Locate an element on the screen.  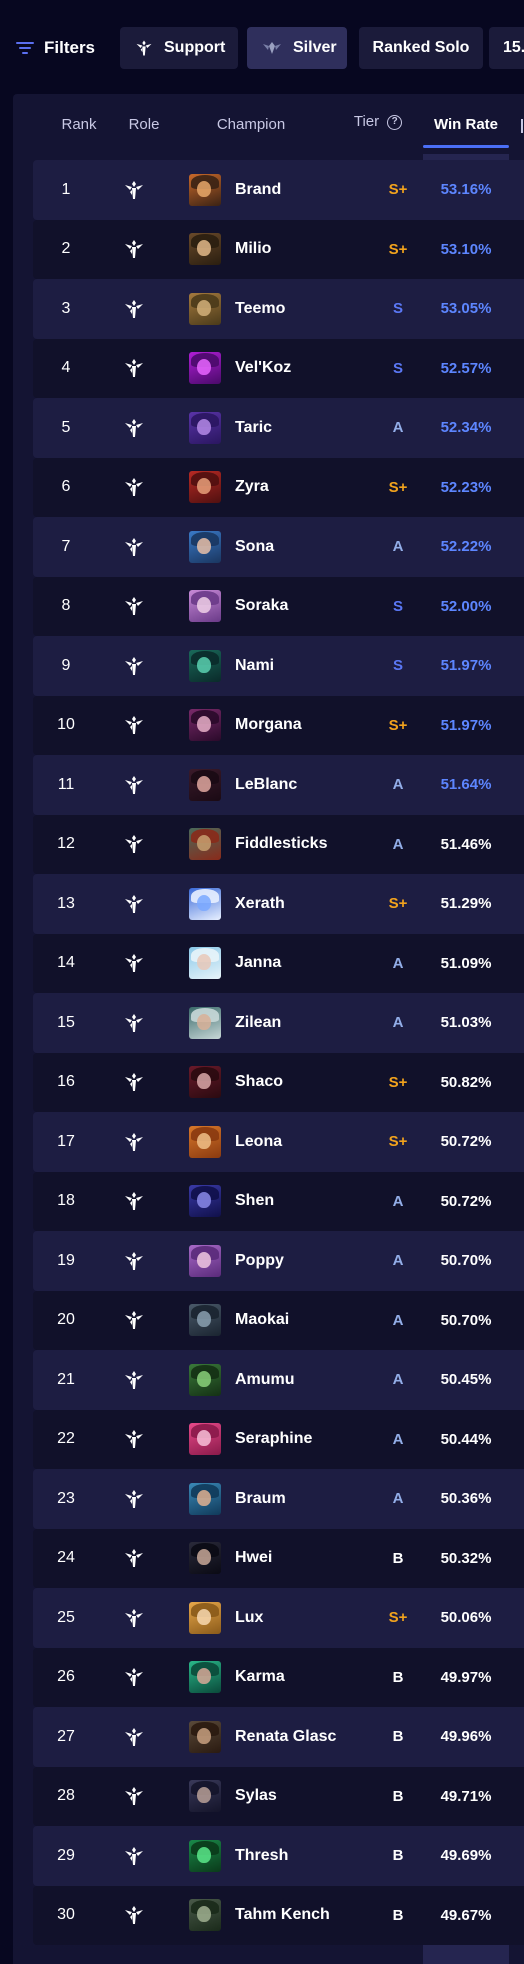
champion-name: Amumu is located at coordinates (300, 1380).